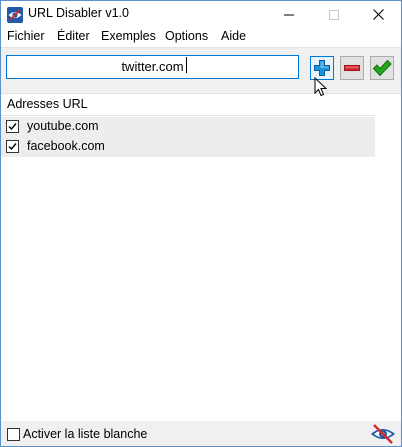 The height and width of the screenshot is (447, 402). Describe the element at coordinates (233, 36) in the screenshot. I see `menu-help: Aide` at that location.